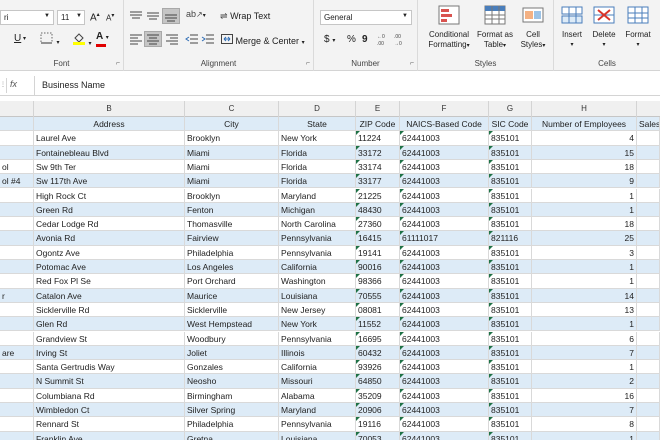 The image size is (660, 440). What do you see at coordinates (109, 395) in the screenshot?
I see `cell-address: Columbiana Rd` at bounding box center [109, 395].